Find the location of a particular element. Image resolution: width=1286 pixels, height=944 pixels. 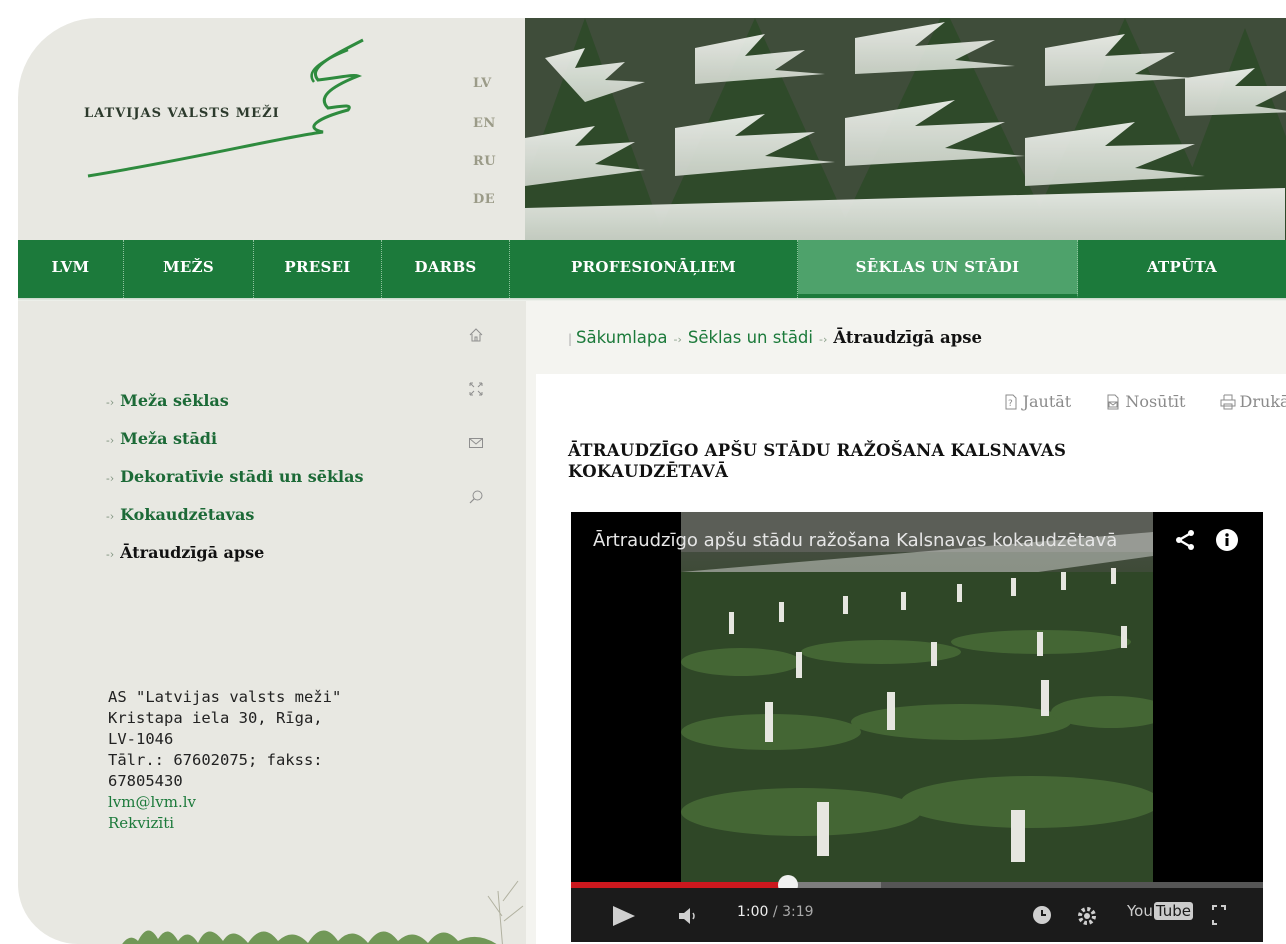

nav-item-atputa: ATPŪTA is located at coordinates (1182, 269).